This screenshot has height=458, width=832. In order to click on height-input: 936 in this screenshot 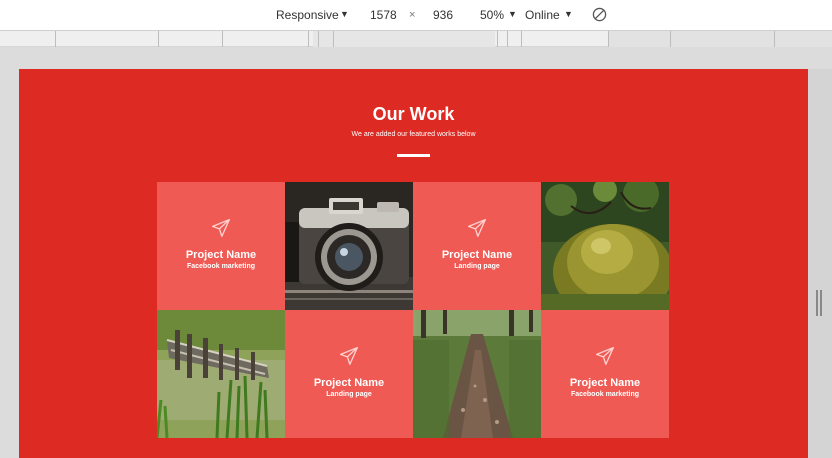, I will do `click(443, 15)`.